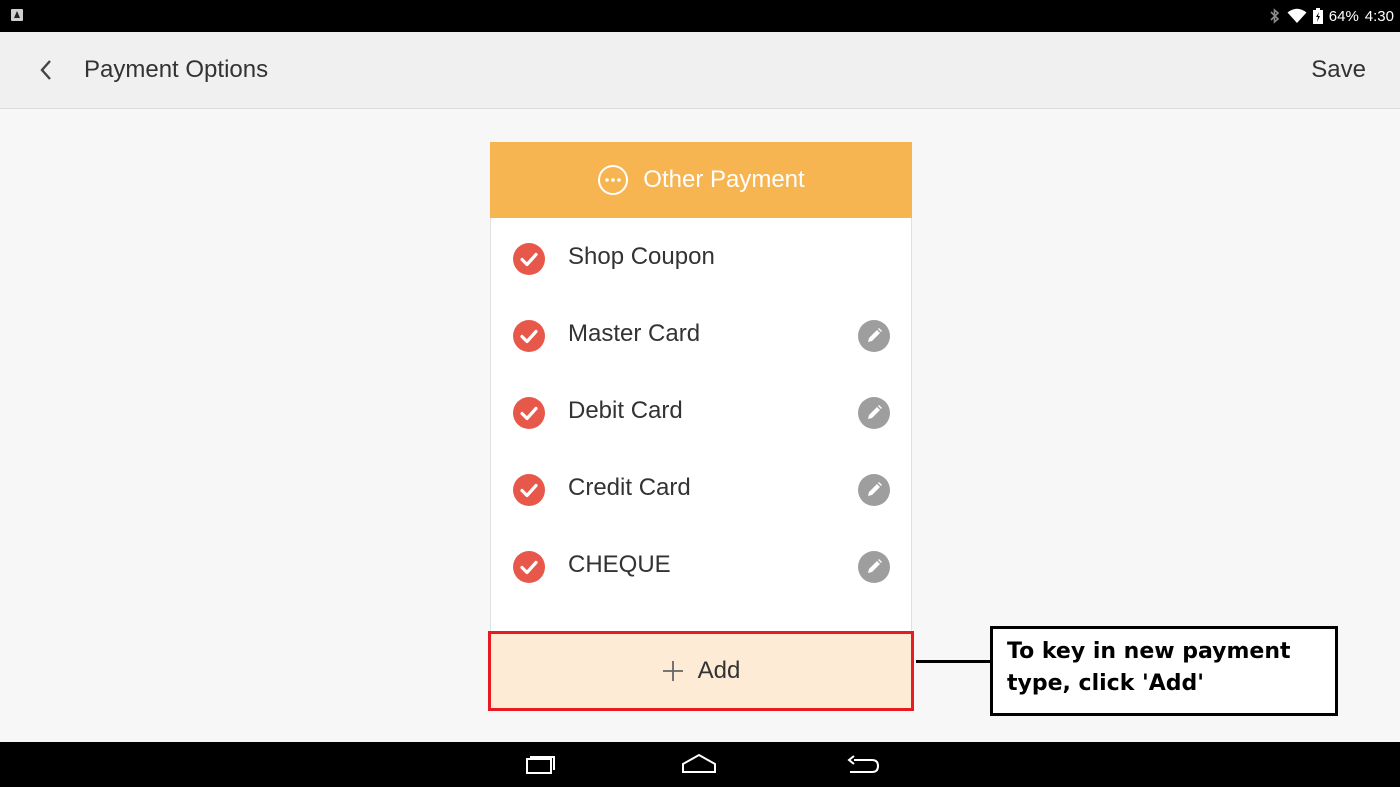 The height and width of the screenshot is (787, 1400). I want to click on back-nav-button, so click(862, 765).